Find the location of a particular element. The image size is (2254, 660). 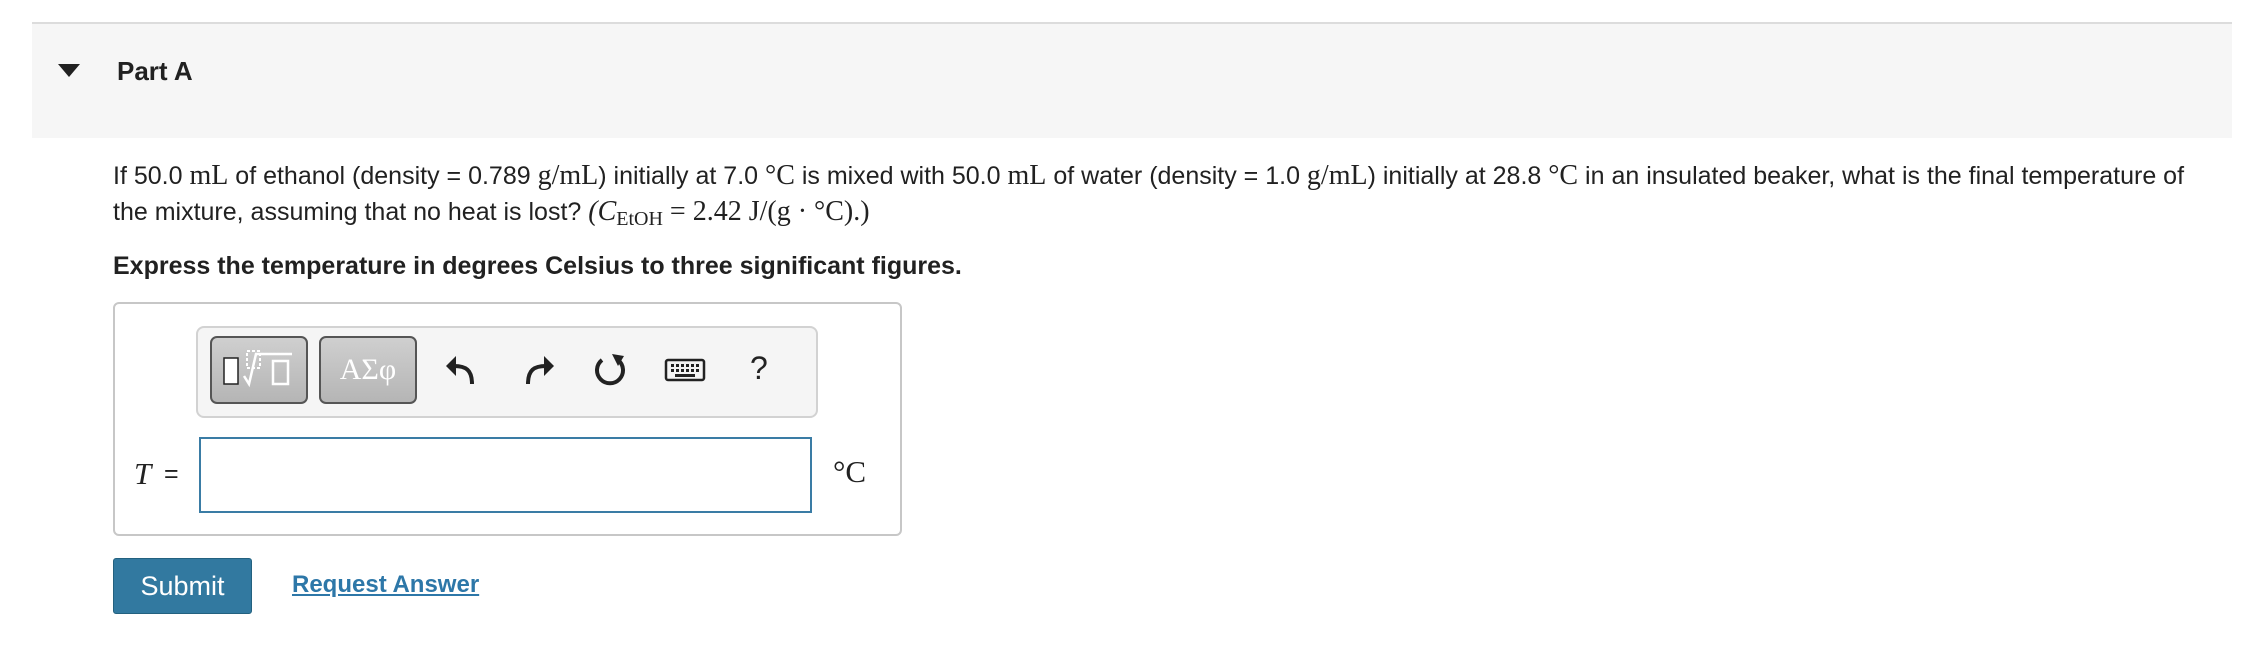

templates-button is located at coordinates (259, 370).